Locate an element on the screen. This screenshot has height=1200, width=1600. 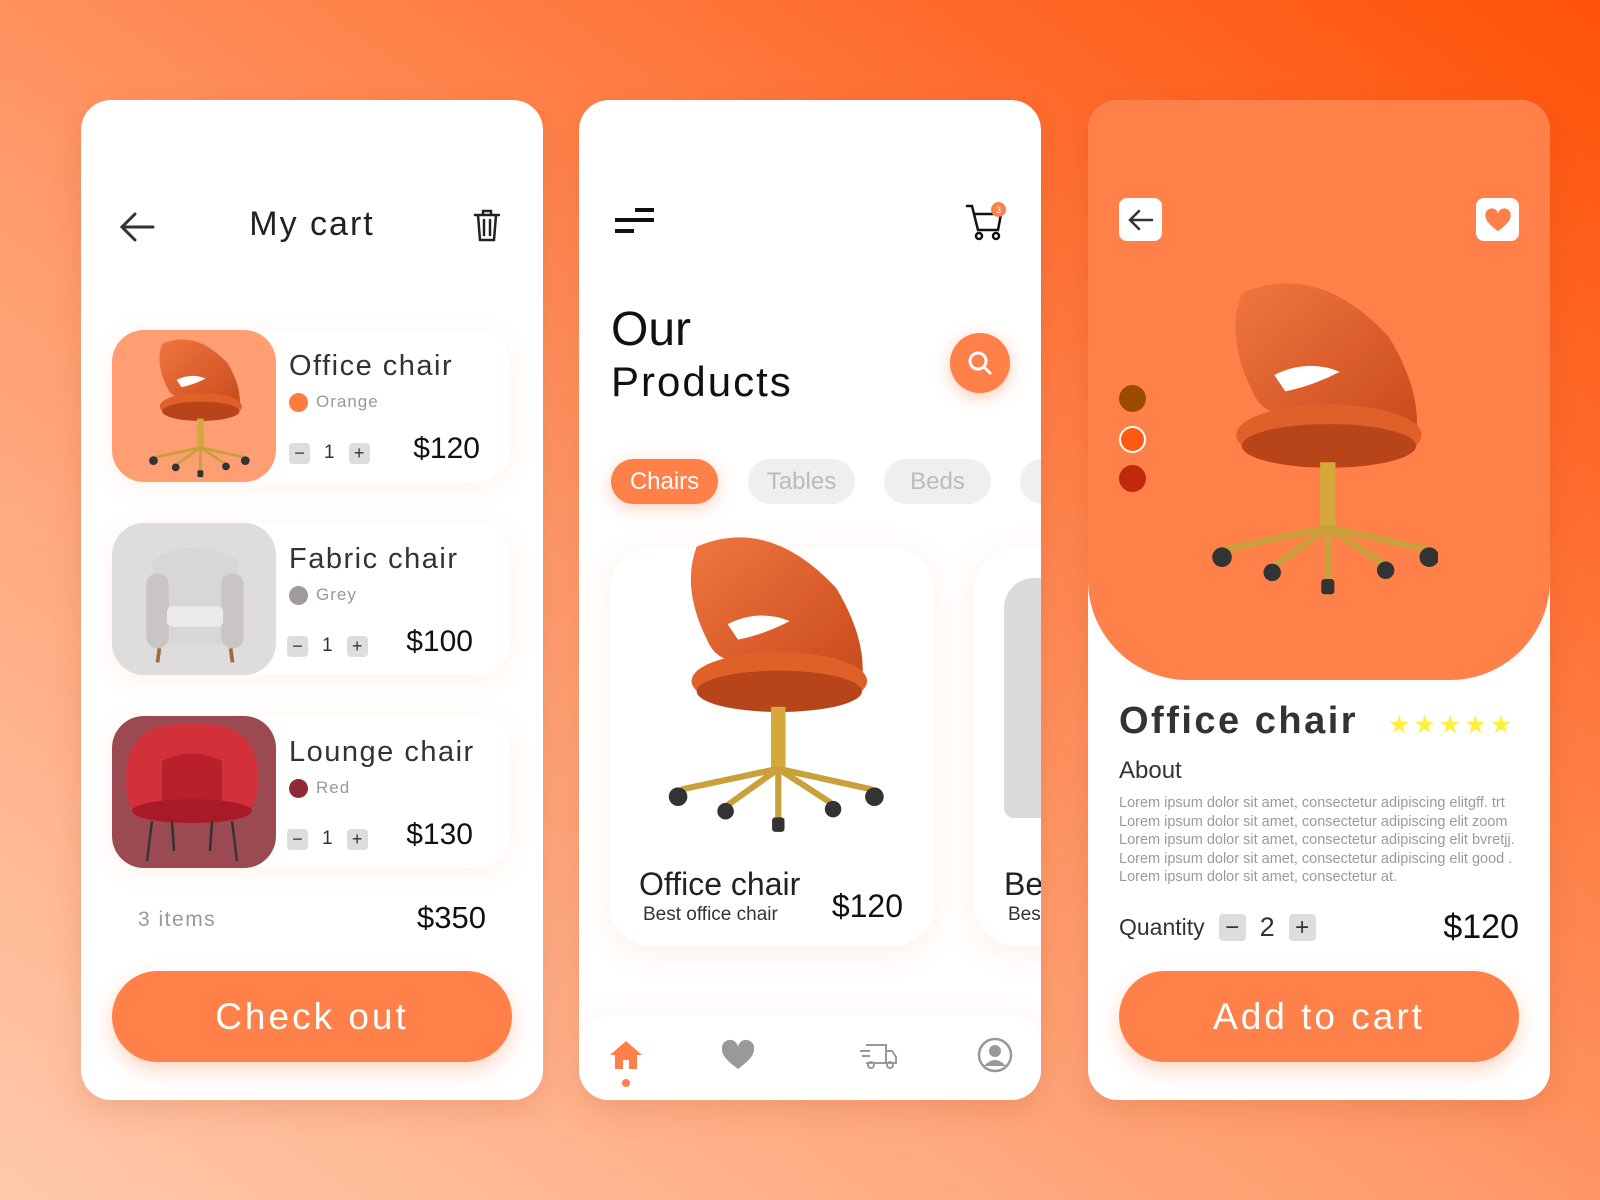
item-color: Red is located at coordinates (319, 788).